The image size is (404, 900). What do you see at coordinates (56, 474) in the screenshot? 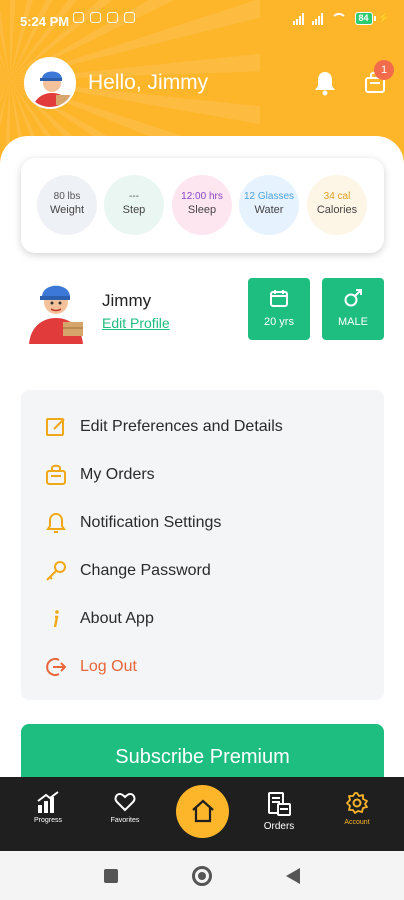
I see `orders-icon` at bounding box center [56, 474].